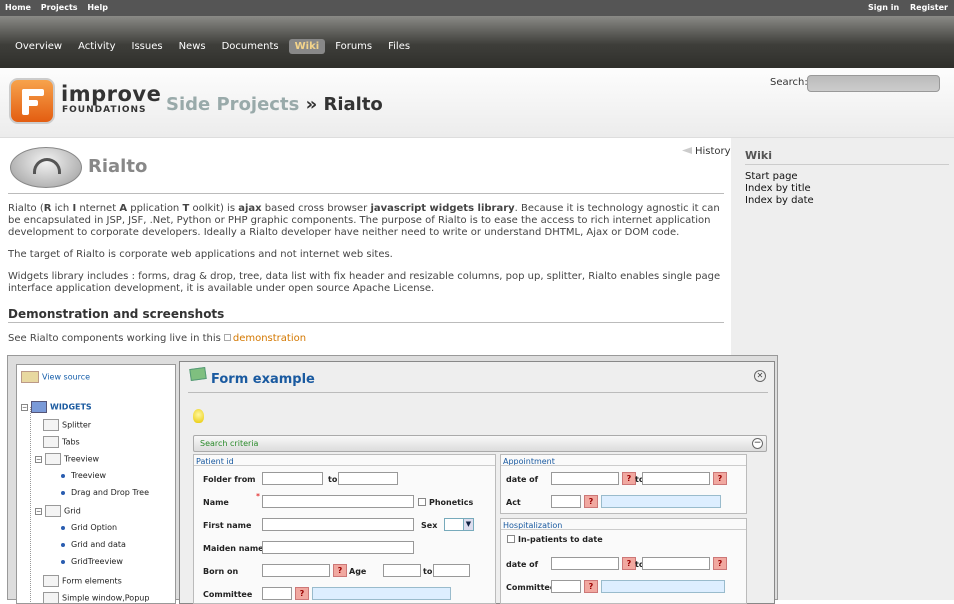 This screenshot has width=954, height=604. I want to click on tree-node: − WIDGETS, so click(56, 407).